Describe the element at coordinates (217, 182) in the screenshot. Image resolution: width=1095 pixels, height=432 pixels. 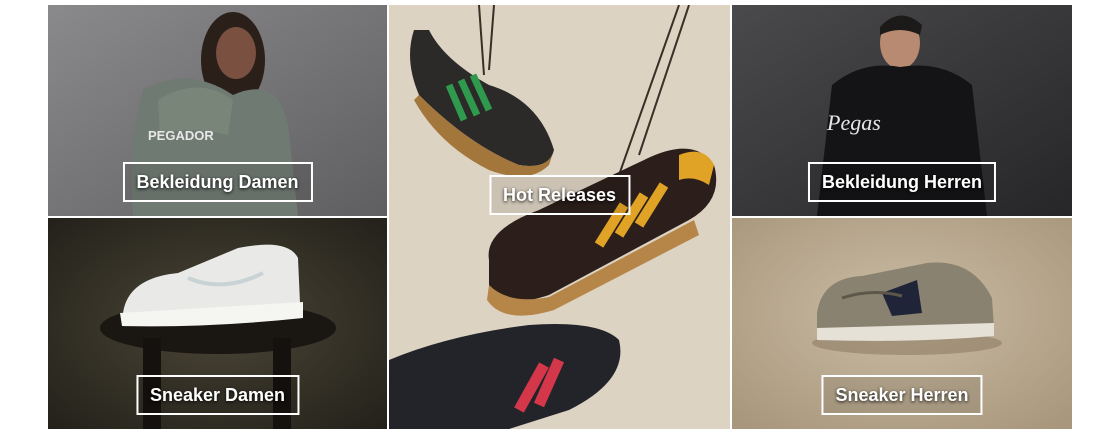
I see `bekleidung-damen-link: Bekleidung Damen` at that location.